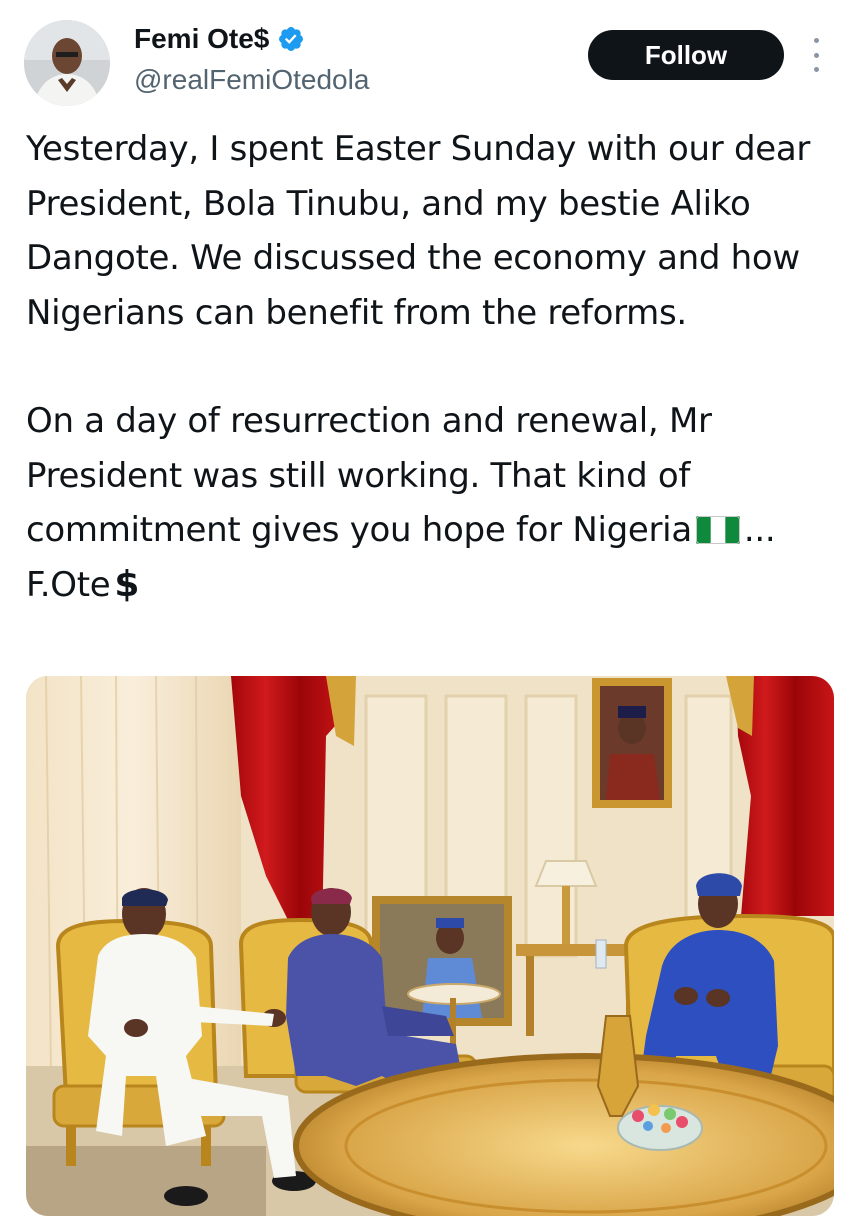 This screenshot has height=1216, width=841. I want to click on more-vertical-icon, so click(816, 55).